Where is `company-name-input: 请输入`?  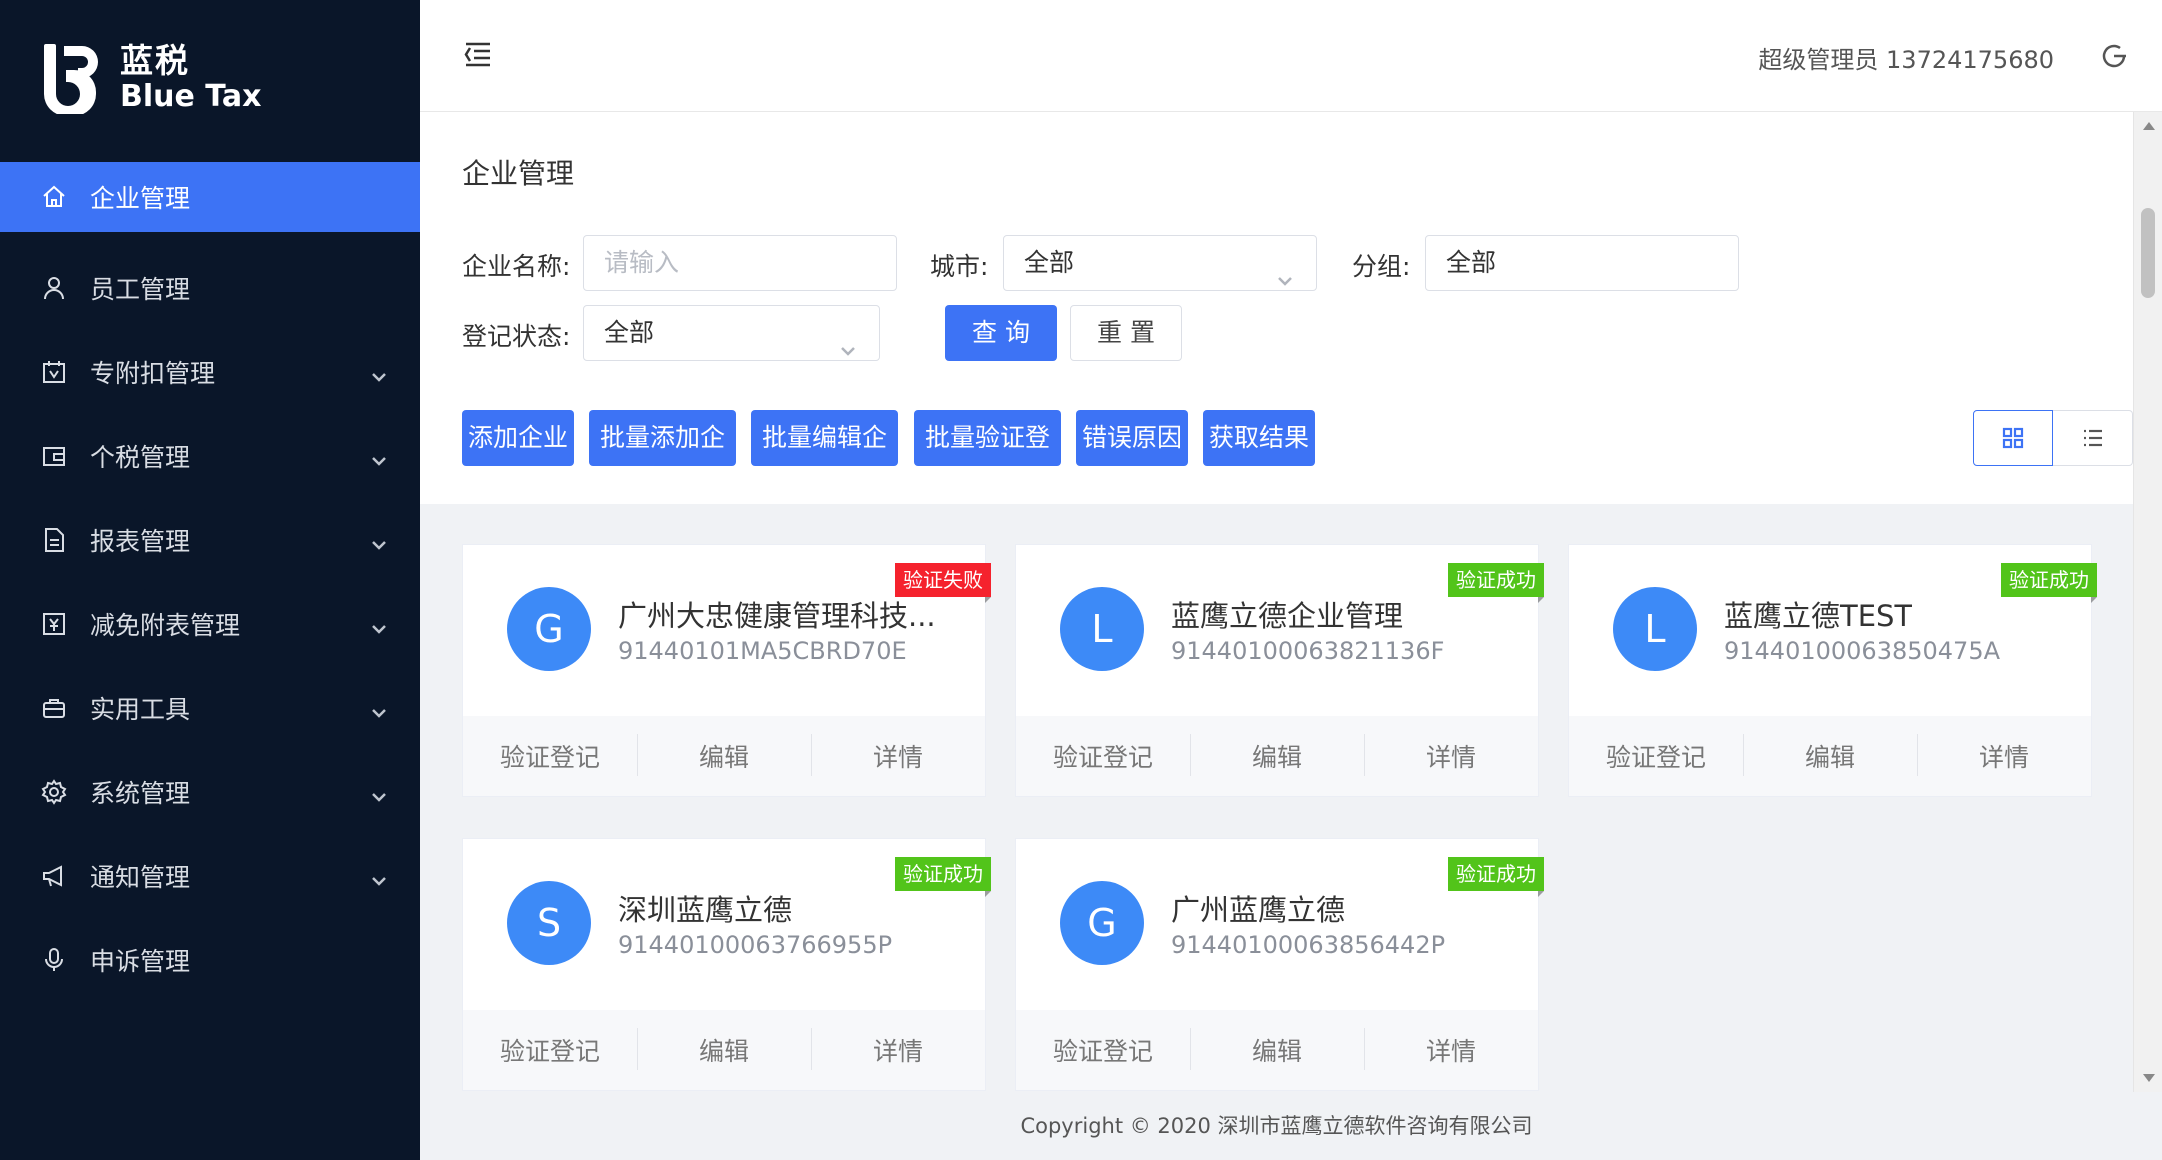 company-name-input: 请输入 is located at coordinates (740, 263).